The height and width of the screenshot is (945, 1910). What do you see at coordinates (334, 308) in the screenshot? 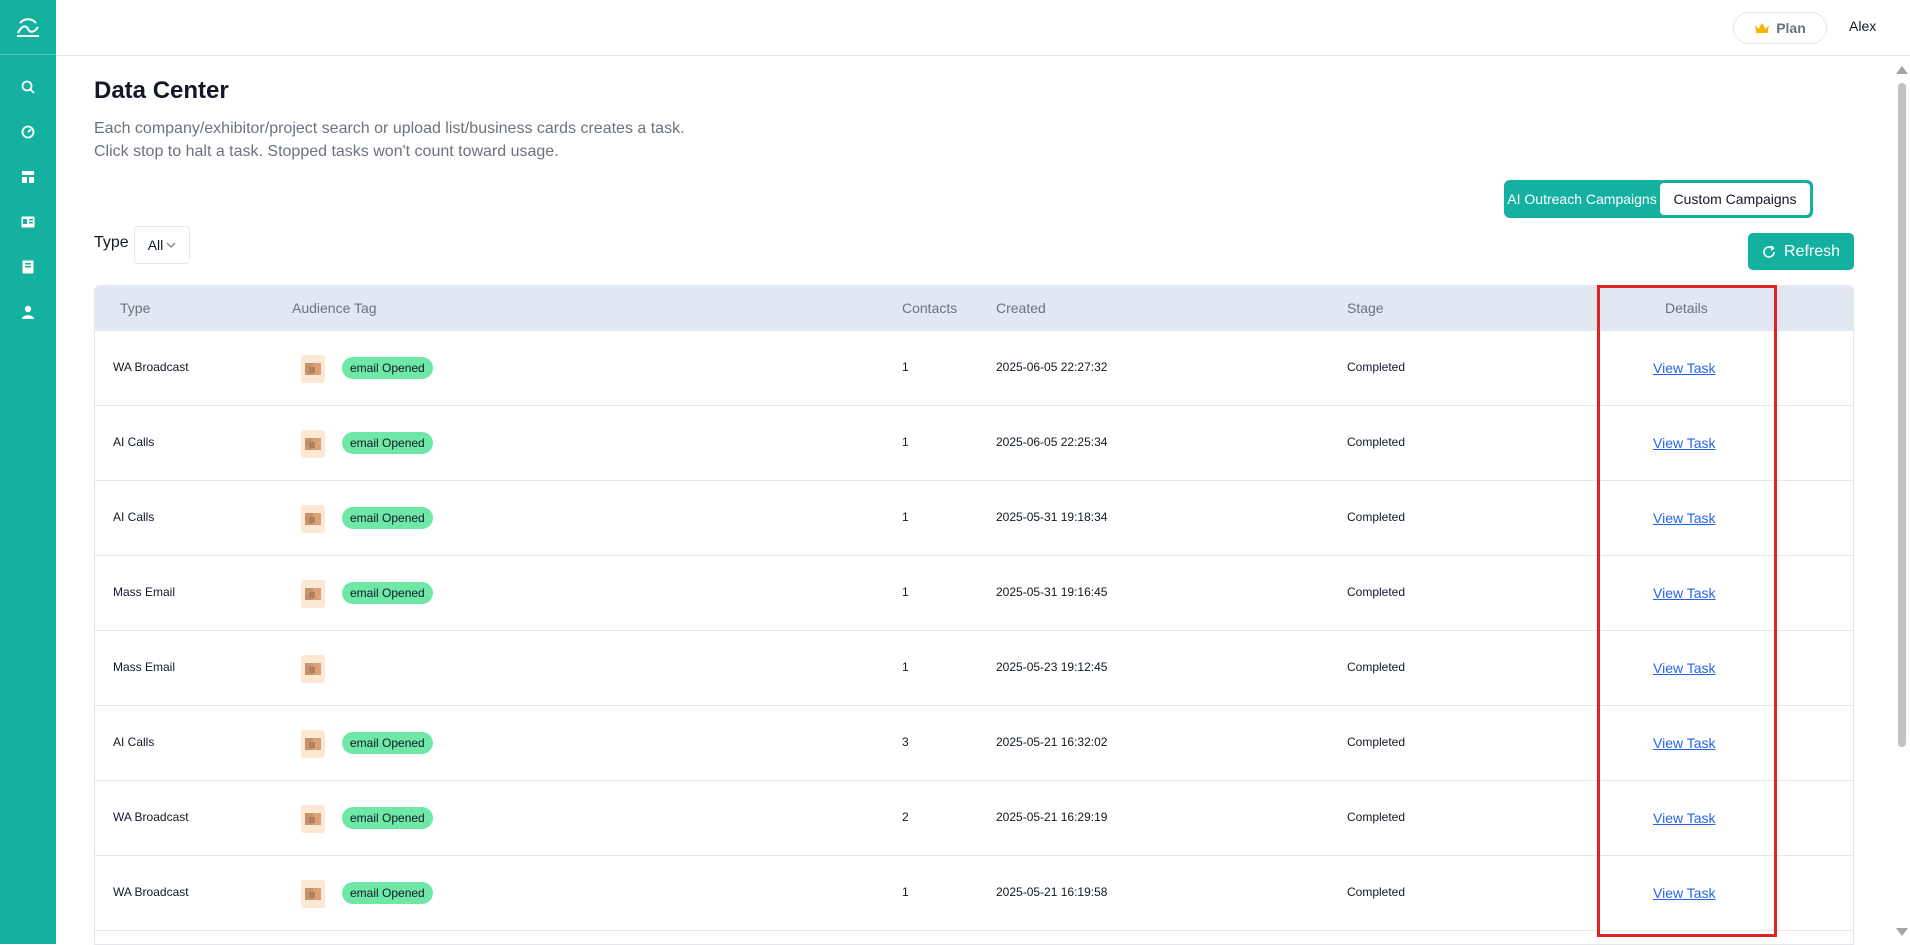
I see `header-audience-tag: Audience Tag` at bounding box center [334, 308].